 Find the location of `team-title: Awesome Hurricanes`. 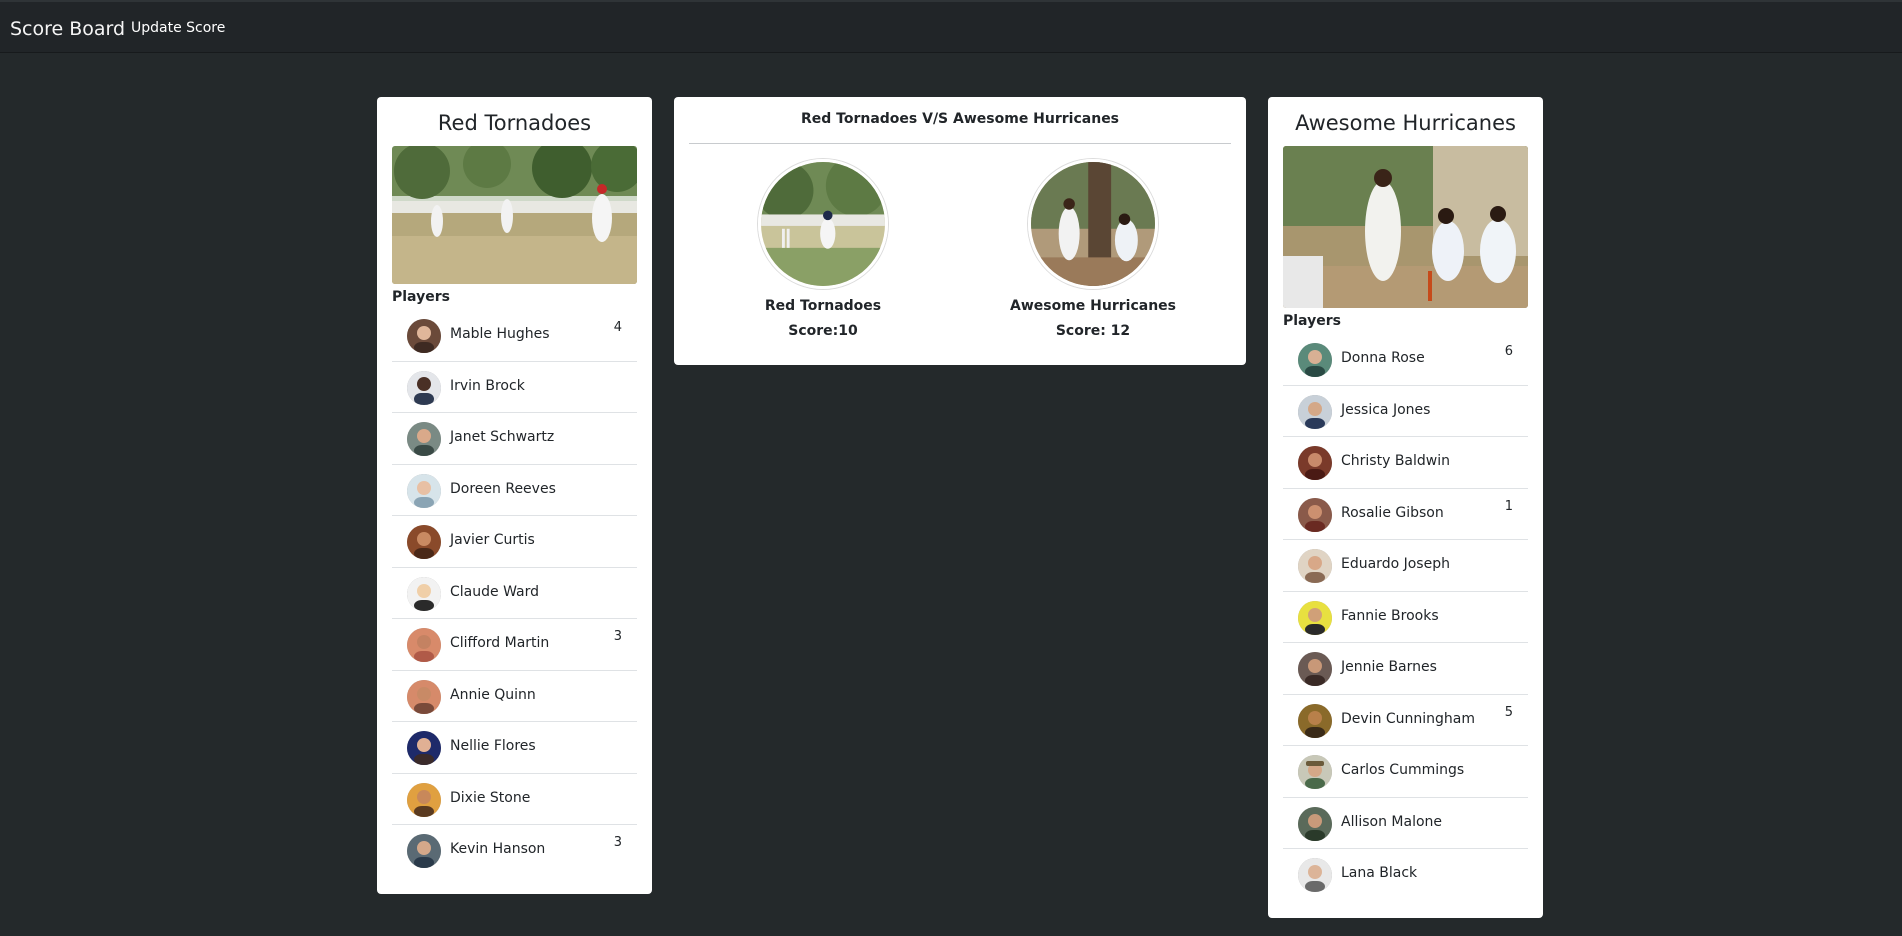

team-title: Awesome Hurricanes is located at coordinates (1405, 123).